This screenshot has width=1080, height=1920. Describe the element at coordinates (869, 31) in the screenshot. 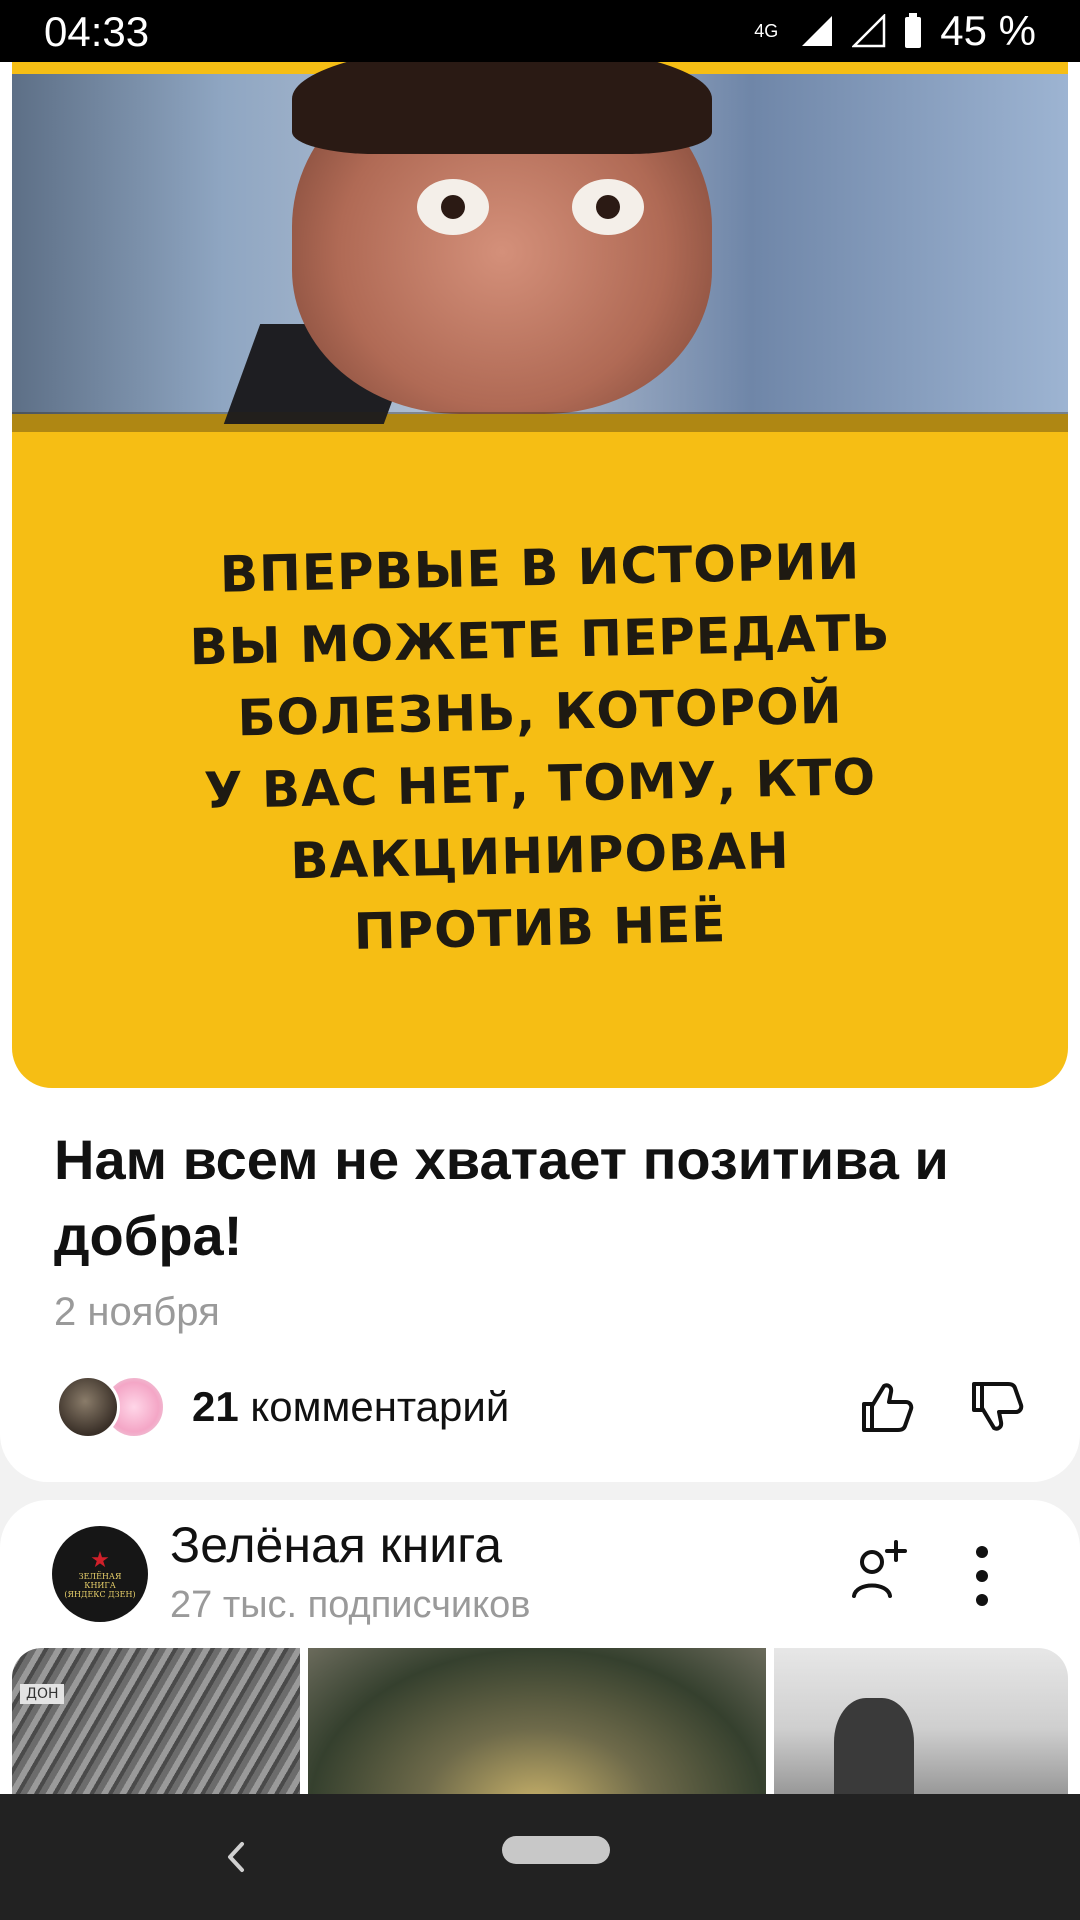

I see `signal-empty-icon` at that location.